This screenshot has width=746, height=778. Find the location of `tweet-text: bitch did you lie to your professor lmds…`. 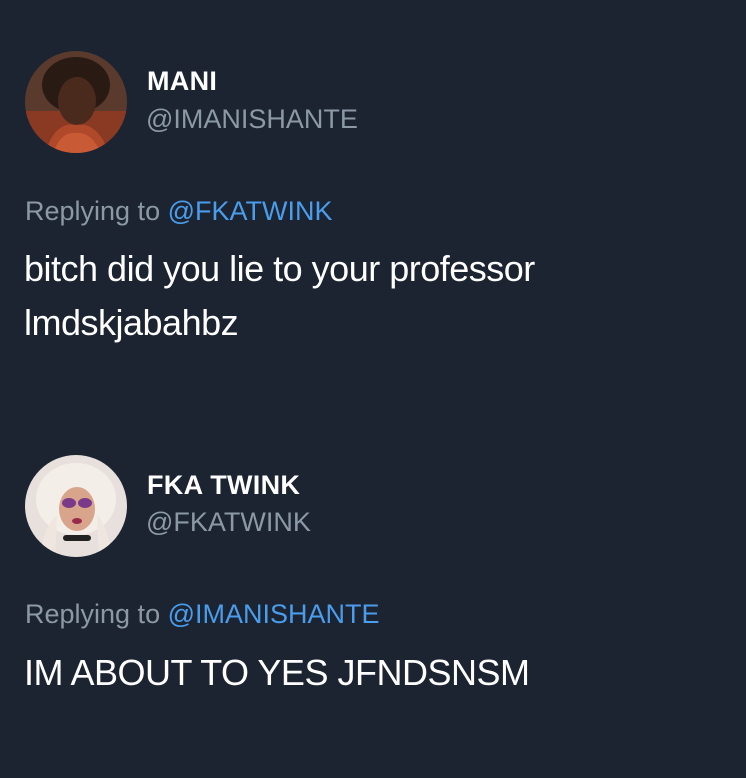

tweet-text: bitch did you lie to your professor lmds… is located at coordinates (279, 296).